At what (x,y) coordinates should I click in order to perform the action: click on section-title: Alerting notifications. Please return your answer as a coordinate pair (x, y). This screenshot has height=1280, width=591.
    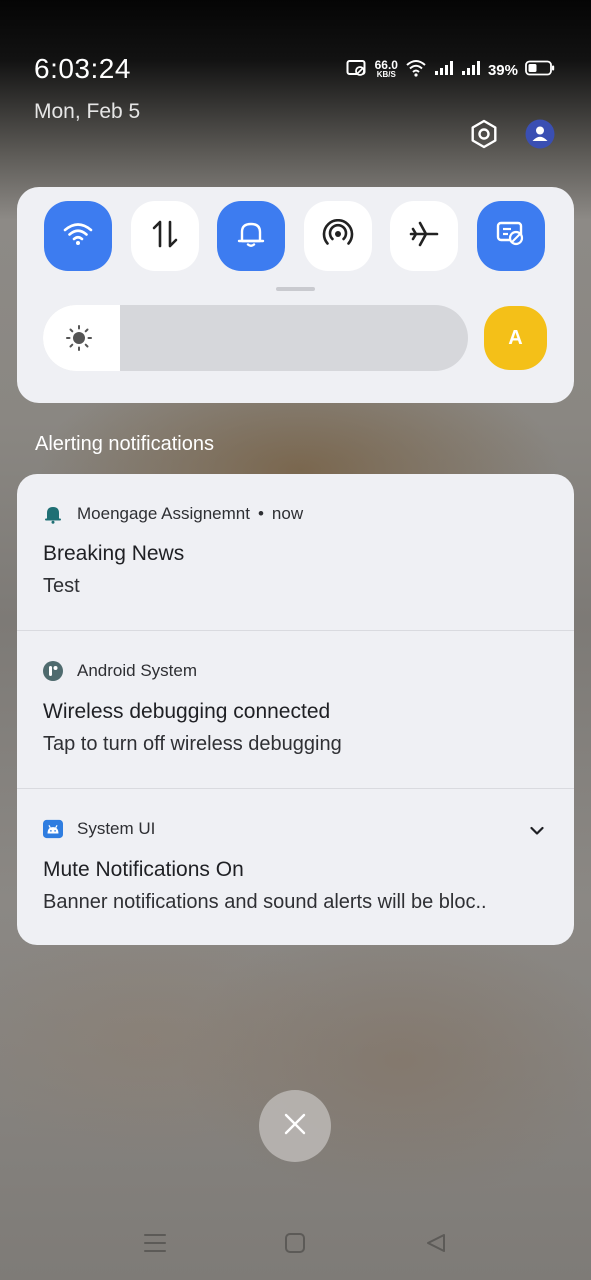
    Looking at the image, I should click on (124, 444).